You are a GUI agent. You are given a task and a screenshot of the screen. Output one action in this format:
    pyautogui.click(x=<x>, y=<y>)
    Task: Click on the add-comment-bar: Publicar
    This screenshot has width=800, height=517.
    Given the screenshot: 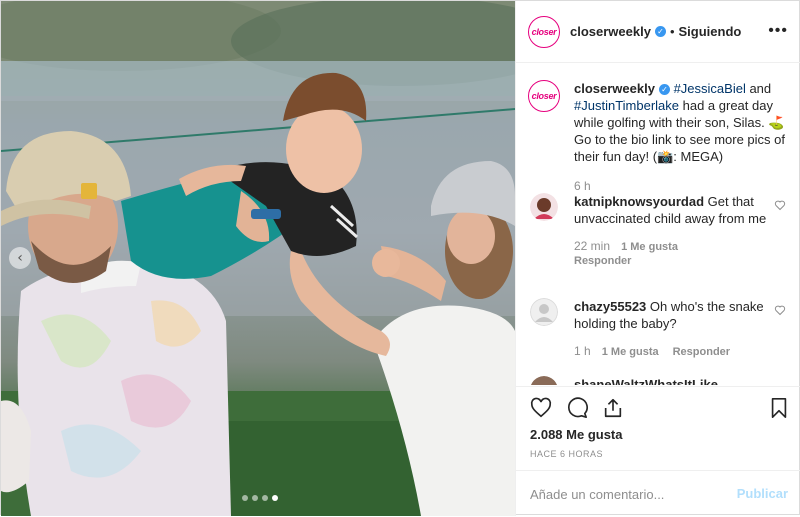 What is the action you would take?
    pyautogui.click(x=658, y=493)
    